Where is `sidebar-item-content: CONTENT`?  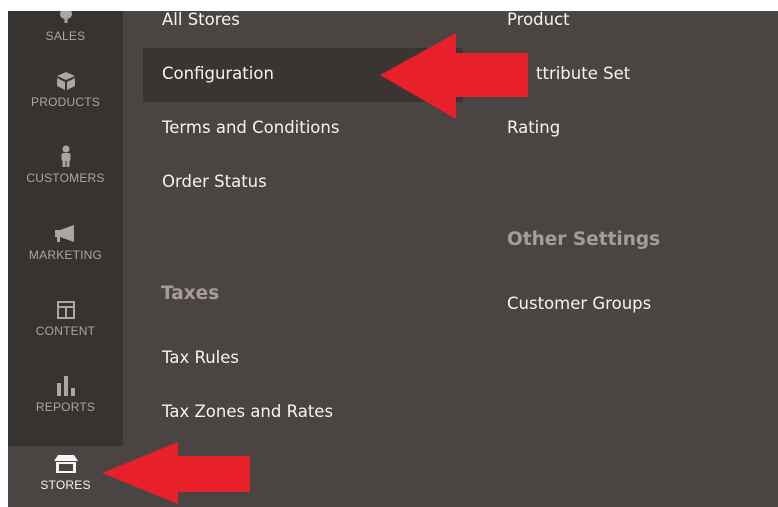
sidebar-item-content: CONTENT is located at coordinates (65, 336).